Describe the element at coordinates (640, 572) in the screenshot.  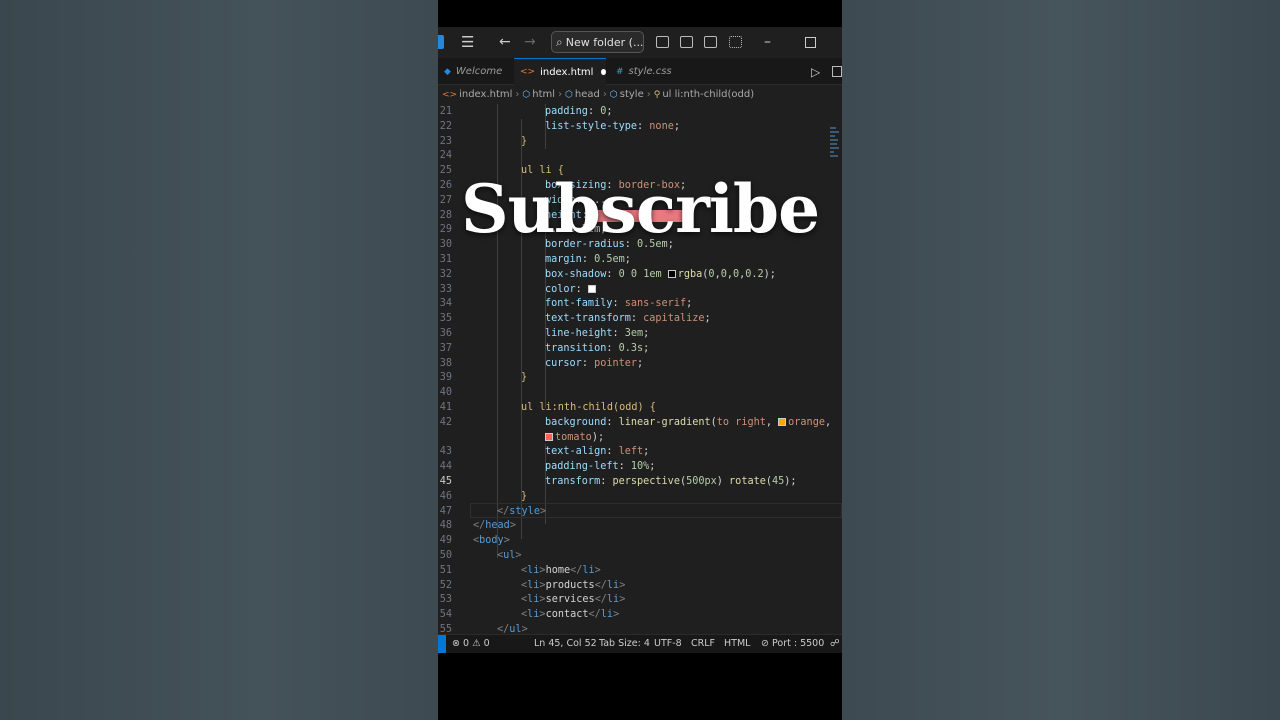
I see `code-line: 51 <li>home</li>` at that location.